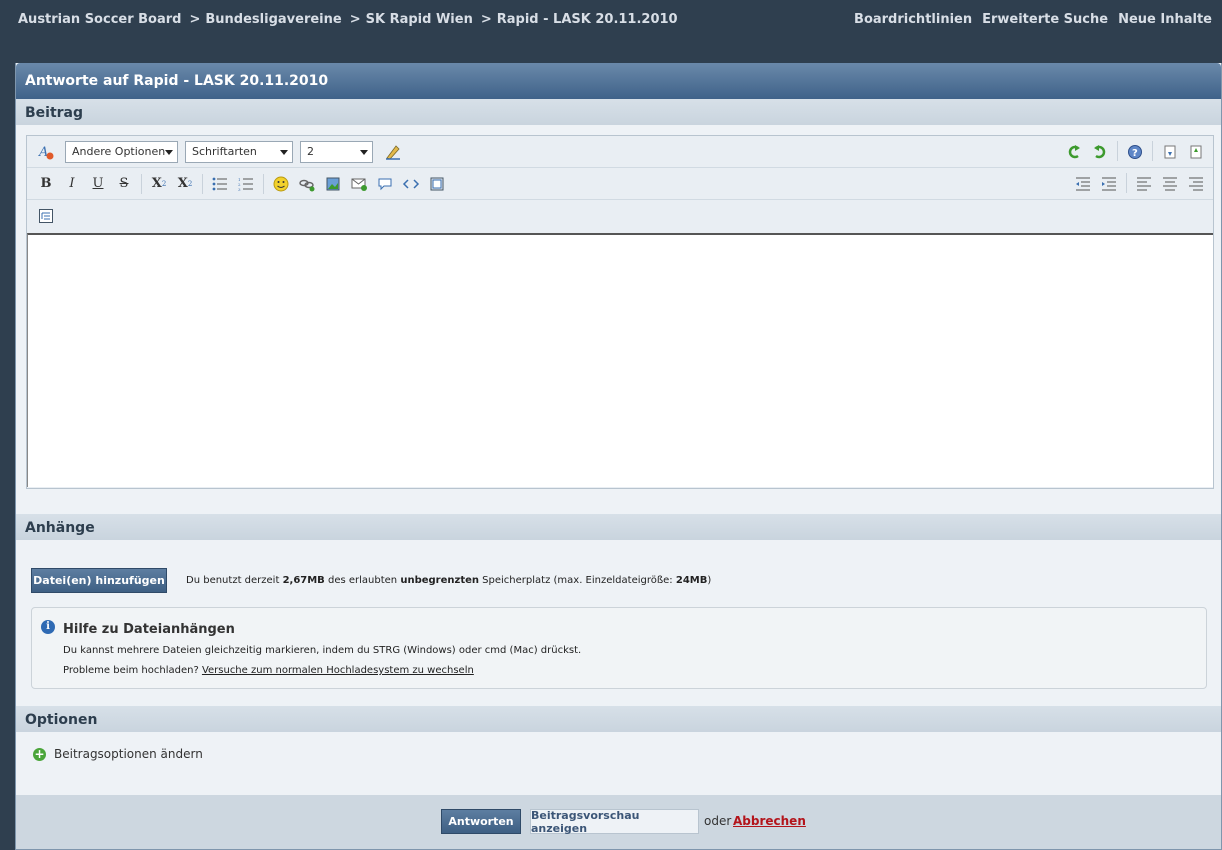  I want to click on section-anhaenge-heading: Anhänge, so click(618, 527).